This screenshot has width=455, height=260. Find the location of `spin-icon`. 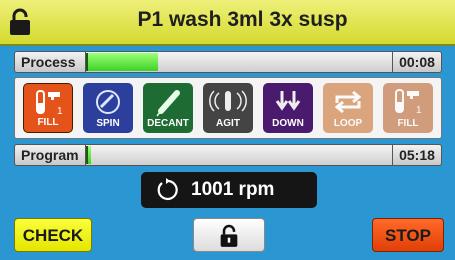

spin-icon is located at coordinates (108, 102).